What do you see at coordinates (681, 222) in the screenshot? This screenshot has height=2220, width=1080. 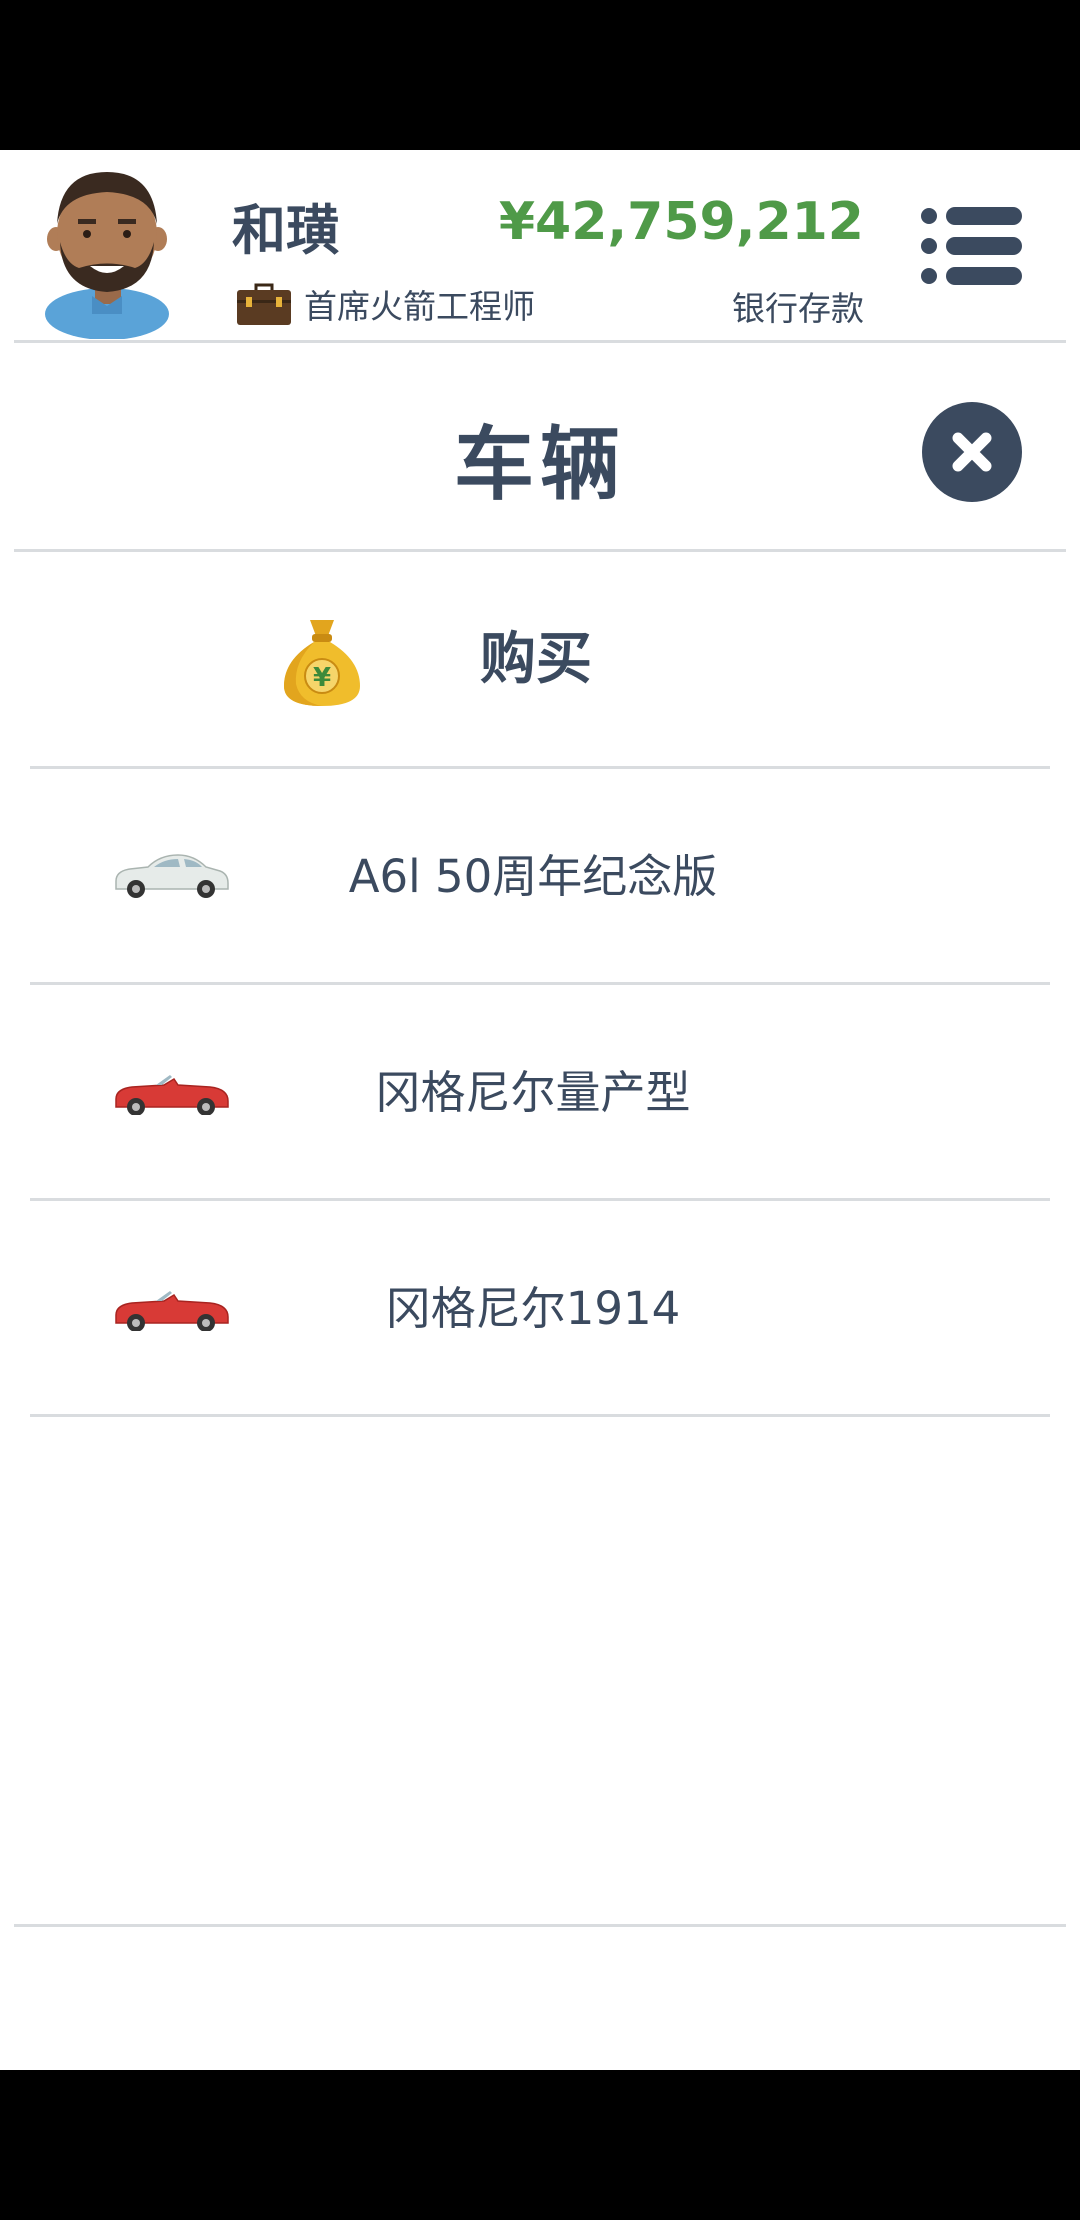 I see `bank-balance: ¥42,759,212` at bounding box center [681, 222].